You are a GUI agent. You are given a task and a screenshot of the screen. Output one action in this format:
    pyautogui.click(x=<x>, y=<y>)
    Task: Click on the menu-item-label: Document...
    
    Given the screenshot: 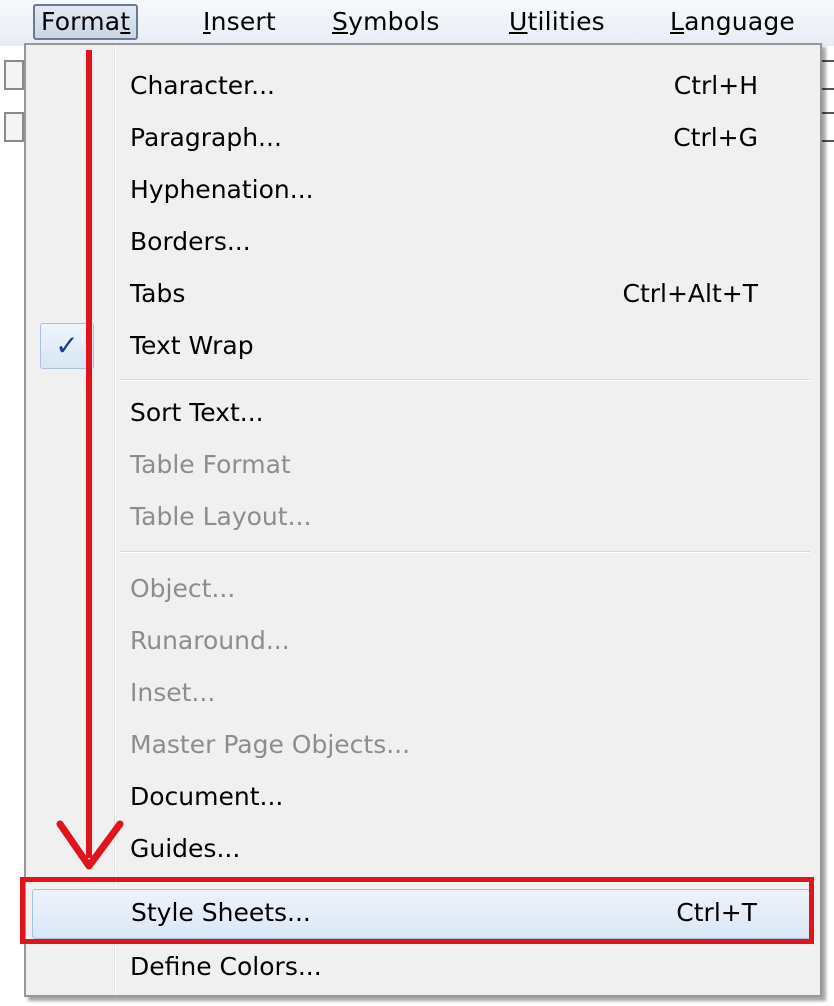 What is the action you would take?
    pyautogui.click(x=207, y=796)
    